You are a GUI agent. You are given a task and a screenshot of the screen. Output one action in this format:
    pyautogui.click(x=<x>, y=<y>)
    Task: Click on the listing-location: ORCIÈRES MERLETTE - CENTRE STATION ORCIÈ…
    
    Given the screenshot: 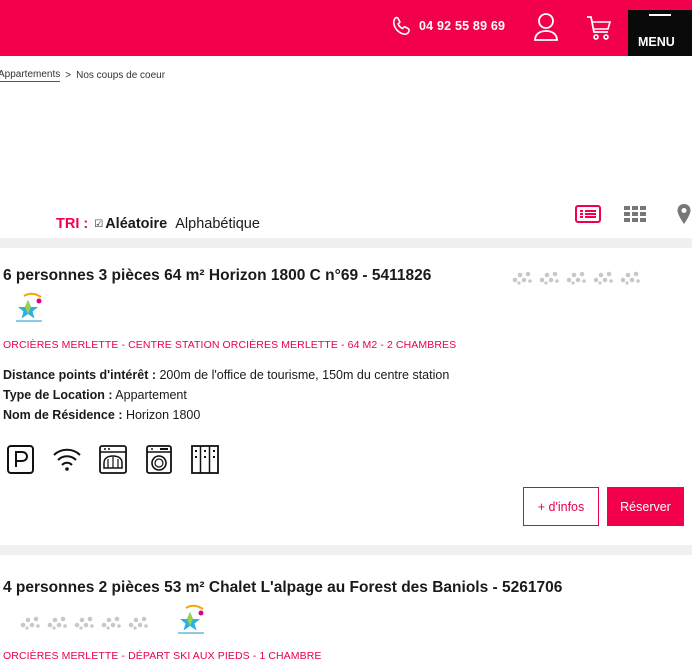 What is the action you would take?
    pyautogui.click(x=230, y=345)
    